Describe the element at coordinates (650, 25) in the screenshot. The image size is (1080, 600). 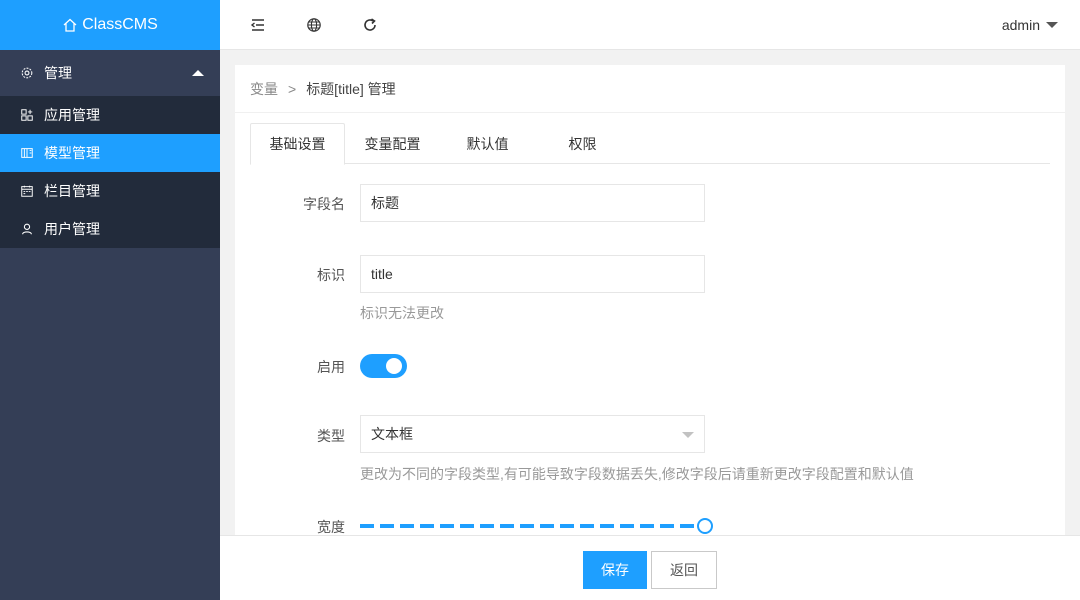
I see `top-header: admin` at that location.